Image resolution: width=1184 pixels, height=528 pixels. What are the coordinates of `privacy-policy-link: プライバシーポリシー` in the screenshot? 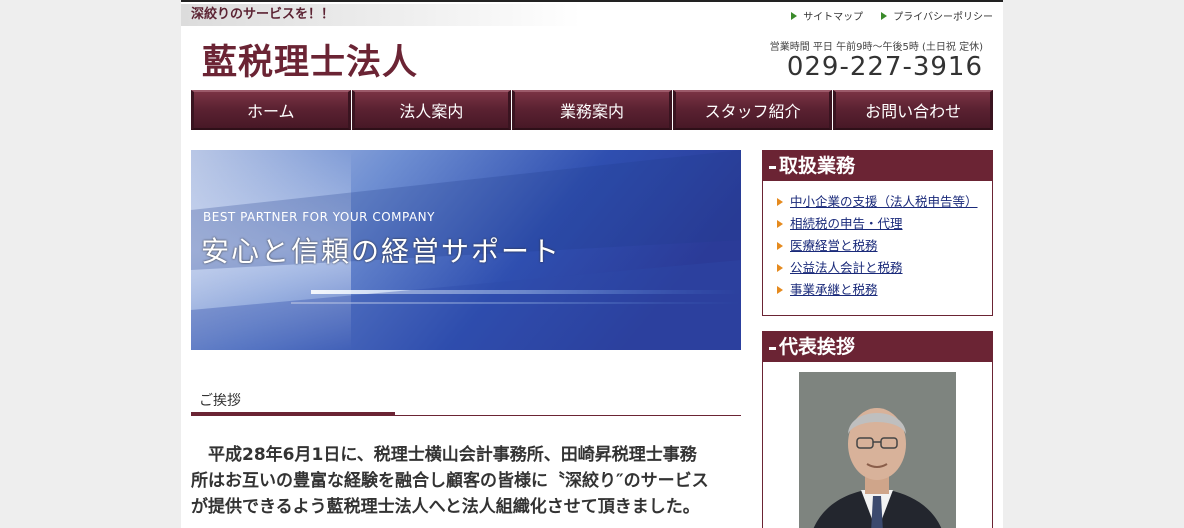 It's located at (937, 15).